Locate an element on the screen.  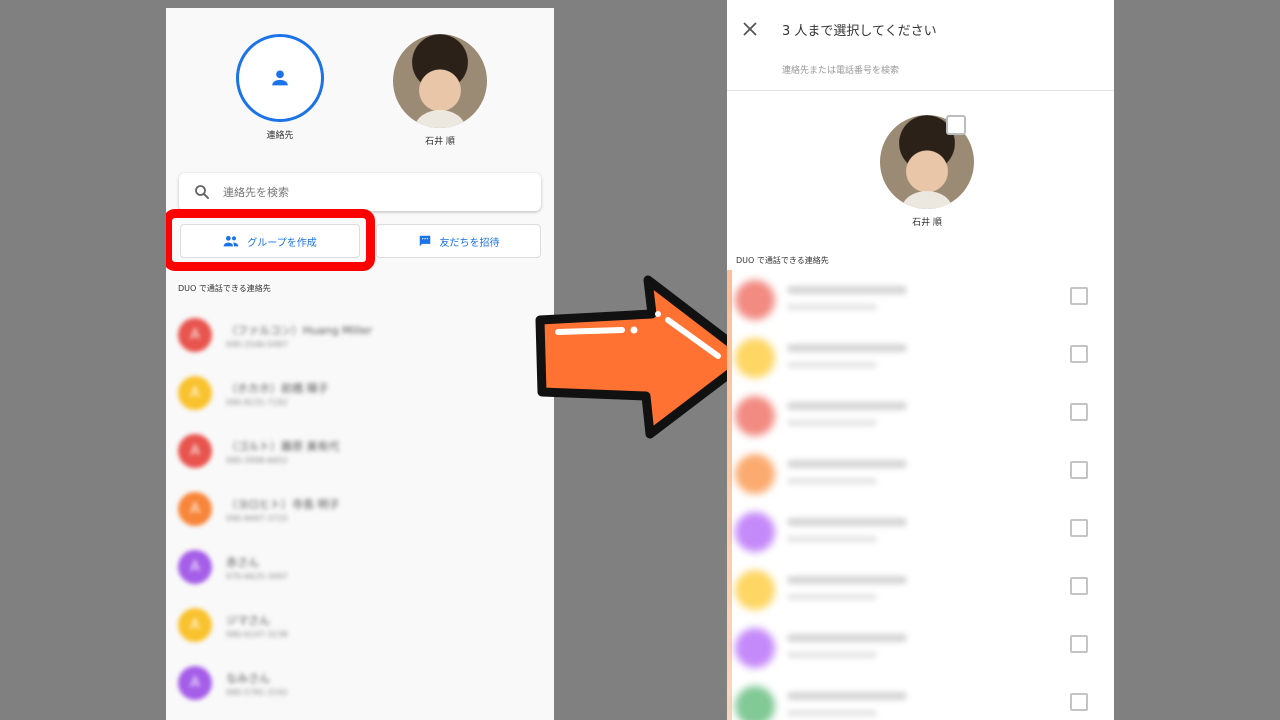
create-group-button: グループを作成 is located at coordinates (270, 241).